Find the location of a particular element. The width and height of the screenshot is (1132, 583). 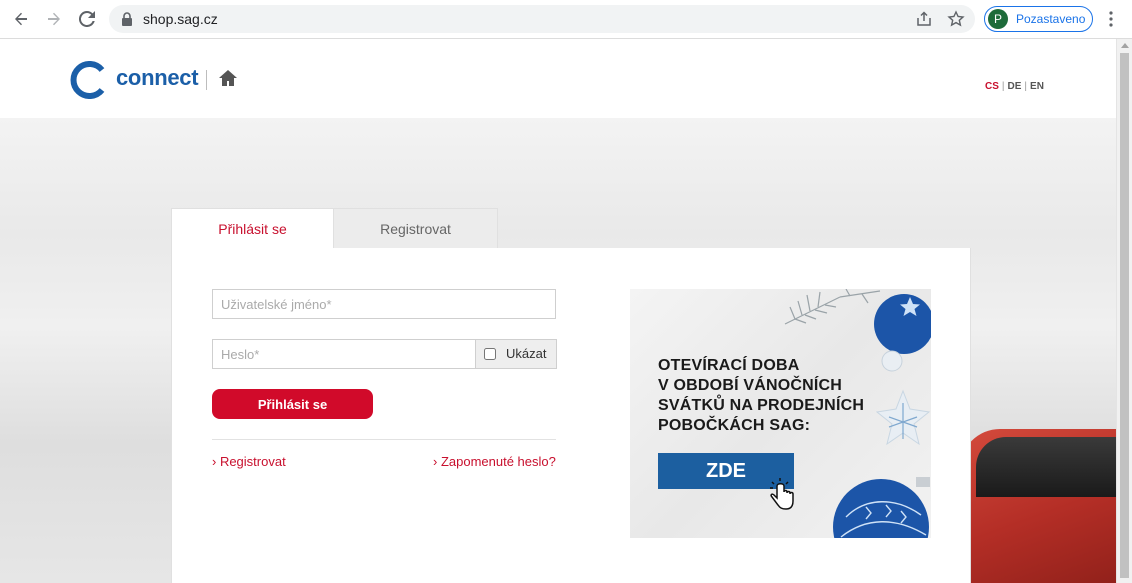

lang-en: EN is located at coordinates (1037, 86).